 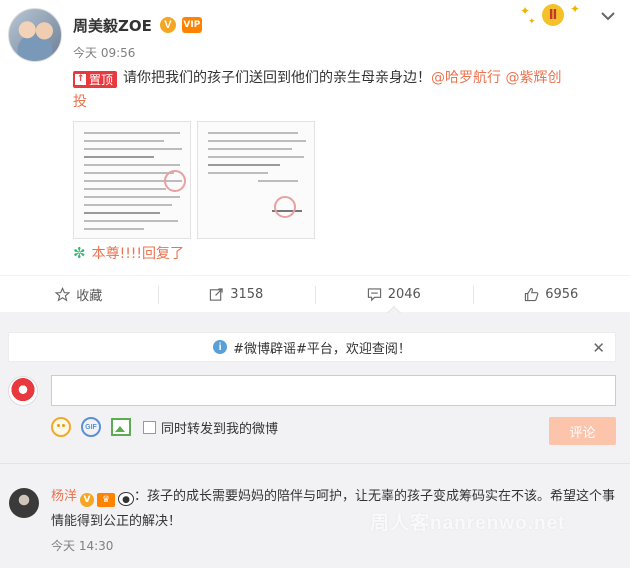 I want to click on close-icon: ✕, so click(x=598, y=348).